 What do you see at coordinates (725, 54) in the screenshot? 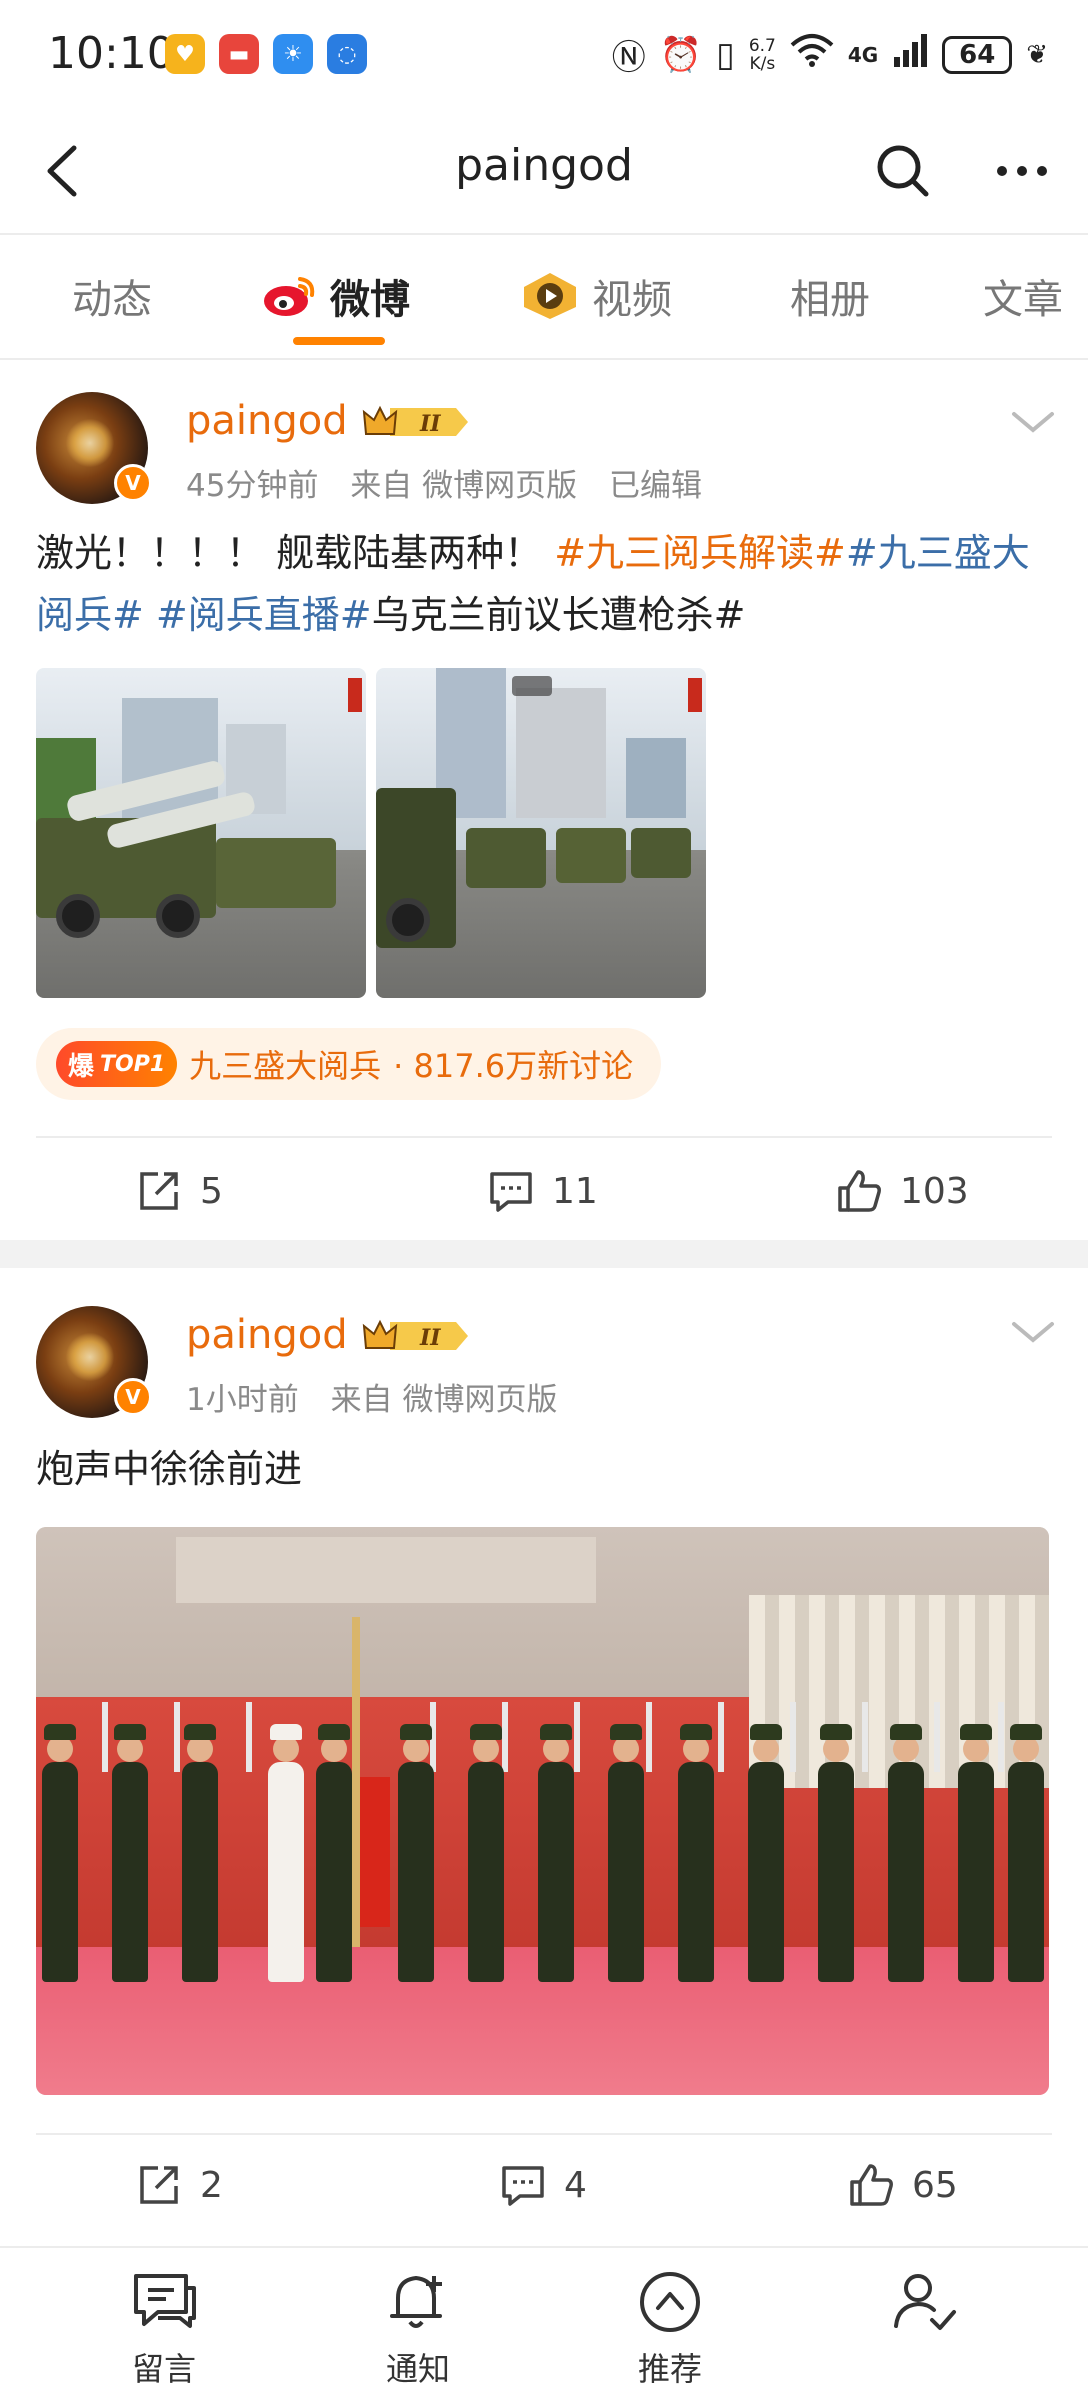
I see `vibrate-icon: ▯` at bounding box center [725, 54].